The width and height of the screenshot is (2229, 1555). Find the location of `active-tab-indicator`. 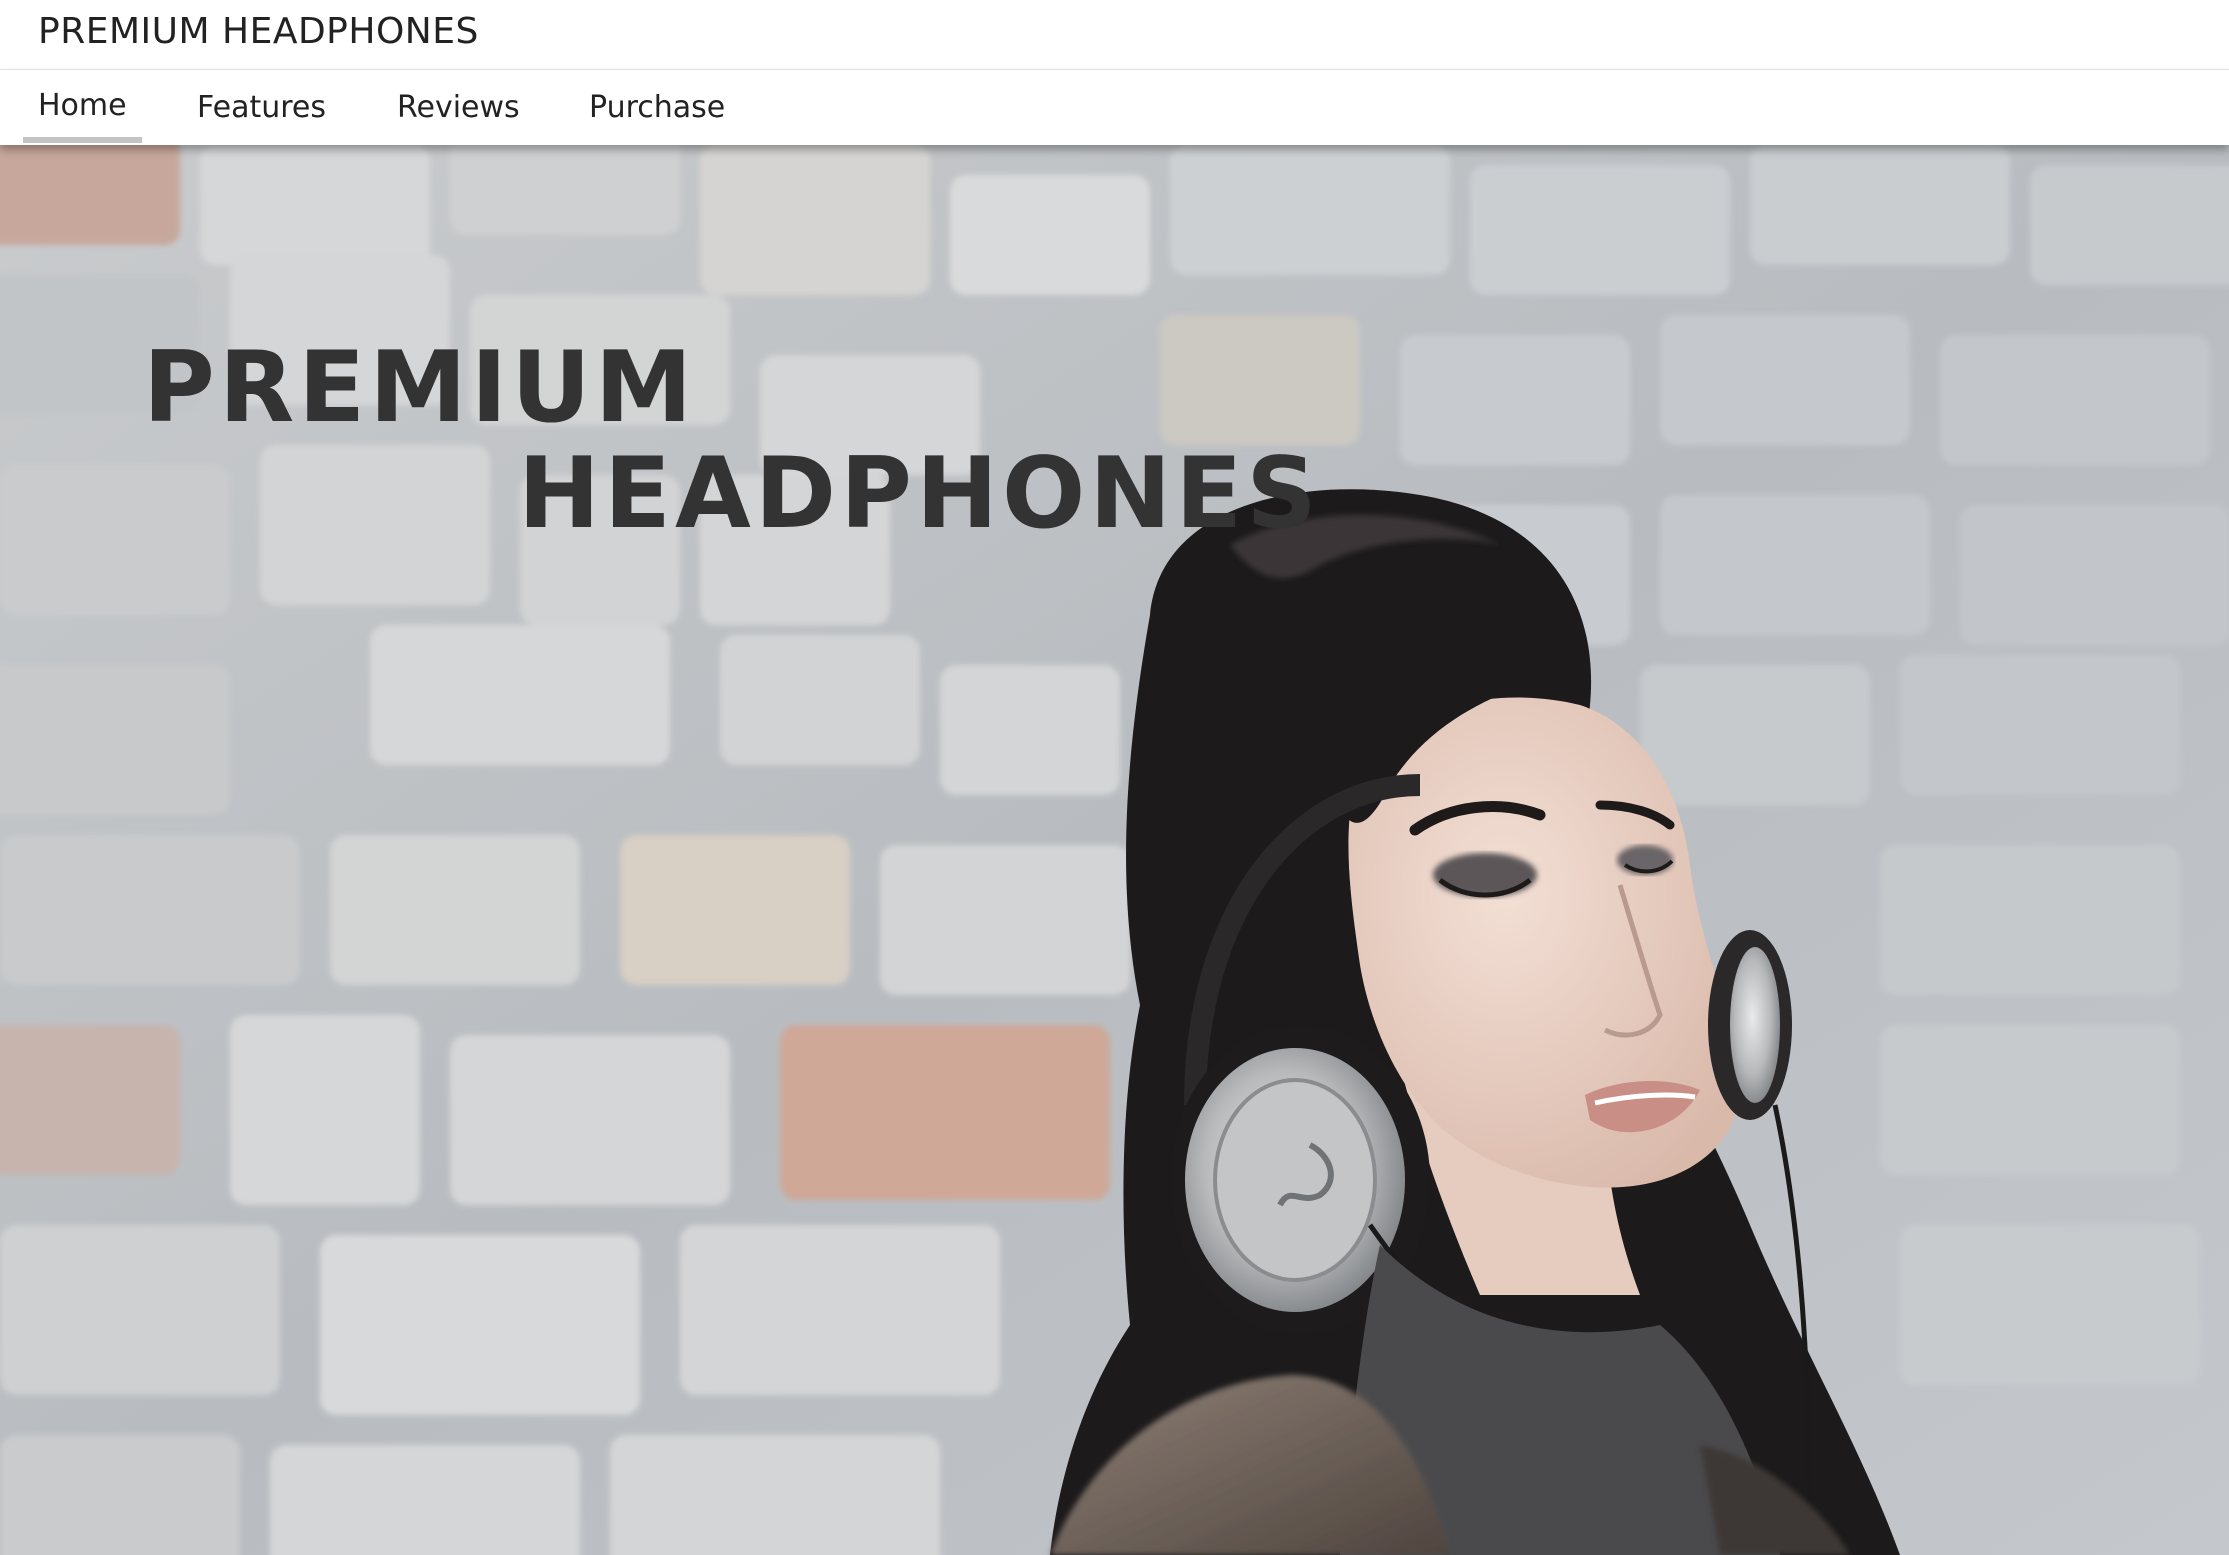

active-tab-indicator is located at coordinates (82, 140).